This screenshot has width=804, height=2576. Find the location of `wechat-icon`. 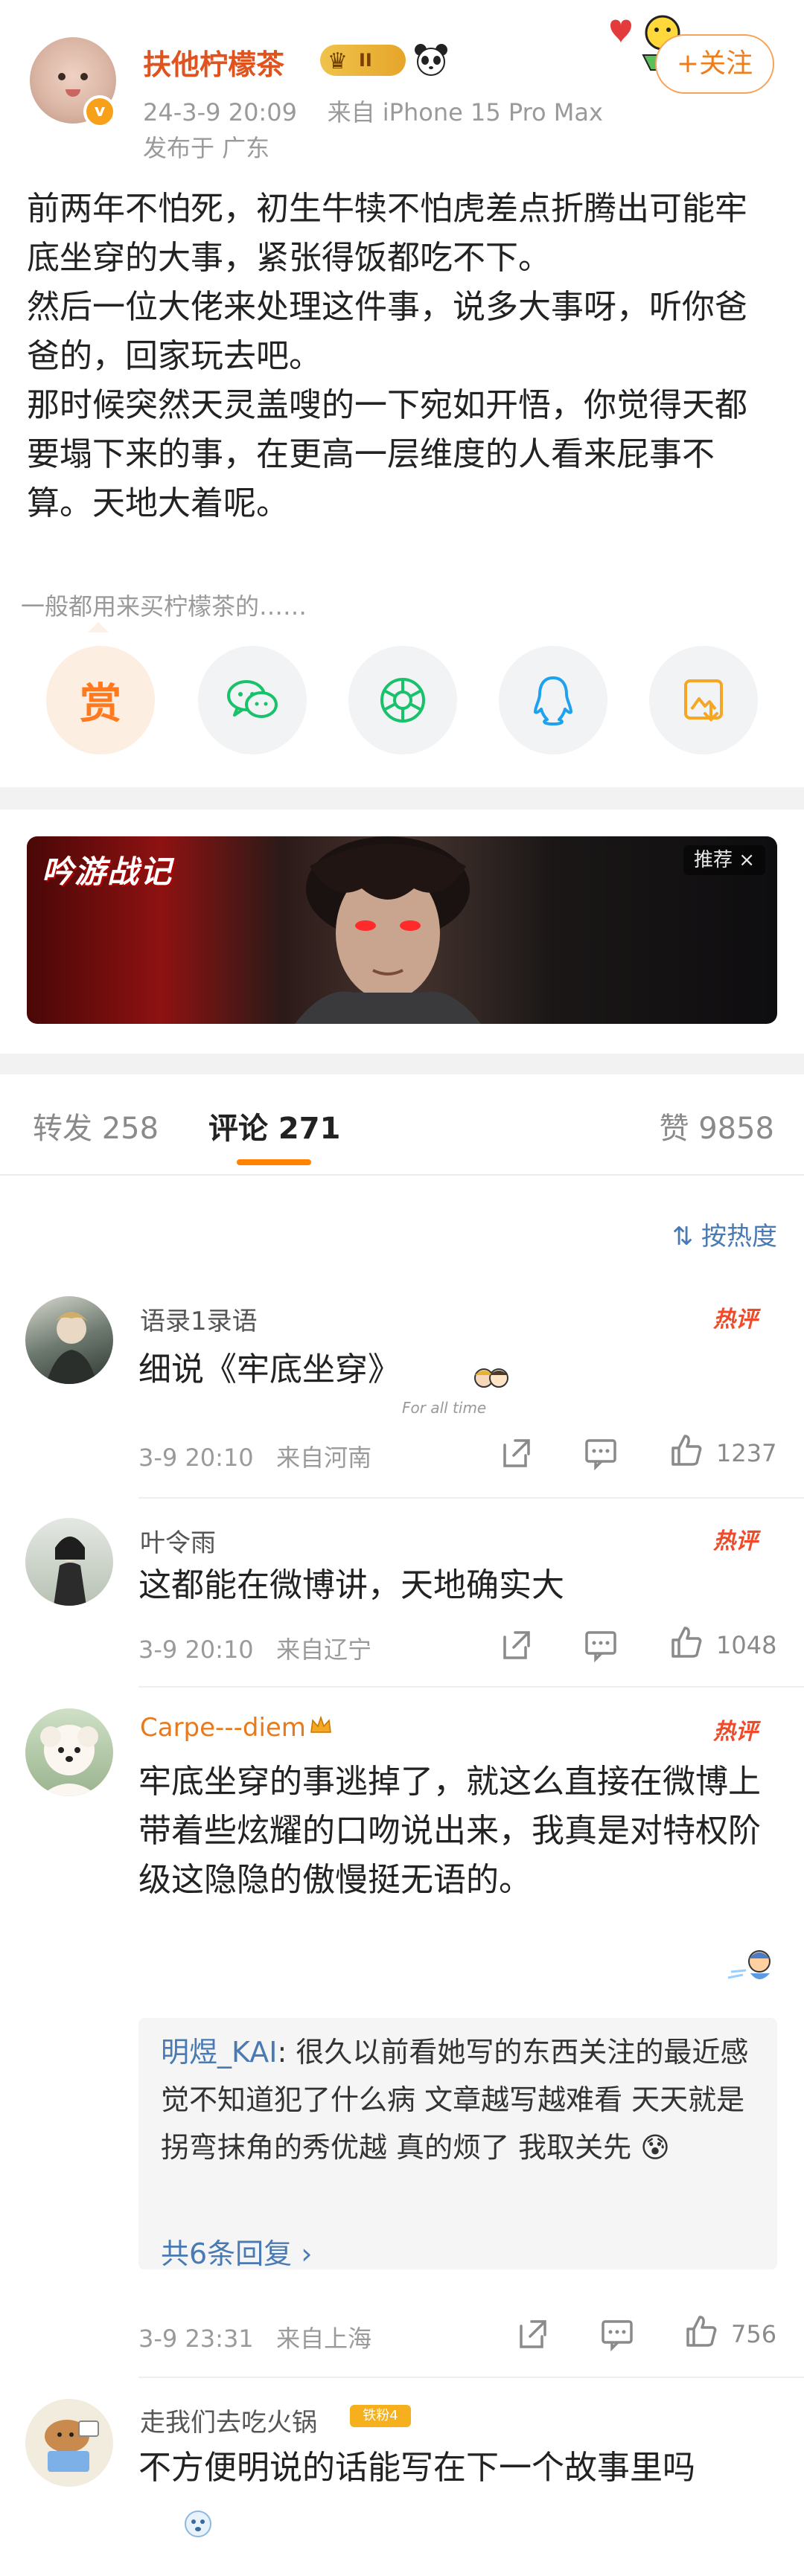

wechat-icon is located at coordinates (253, 699).